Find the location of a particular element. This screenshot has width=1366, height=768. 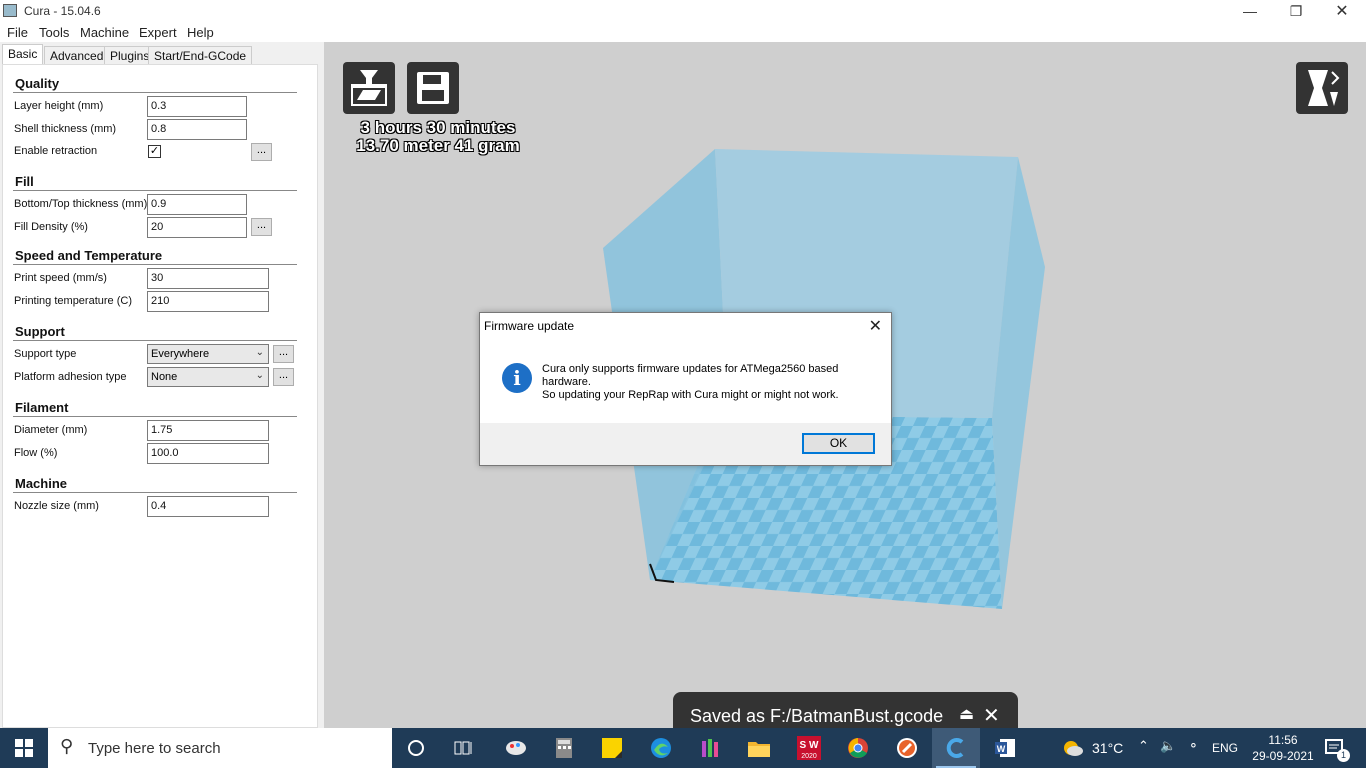

taskbar-search: ⚲ Type here to search is located at coordinates (220, 748).